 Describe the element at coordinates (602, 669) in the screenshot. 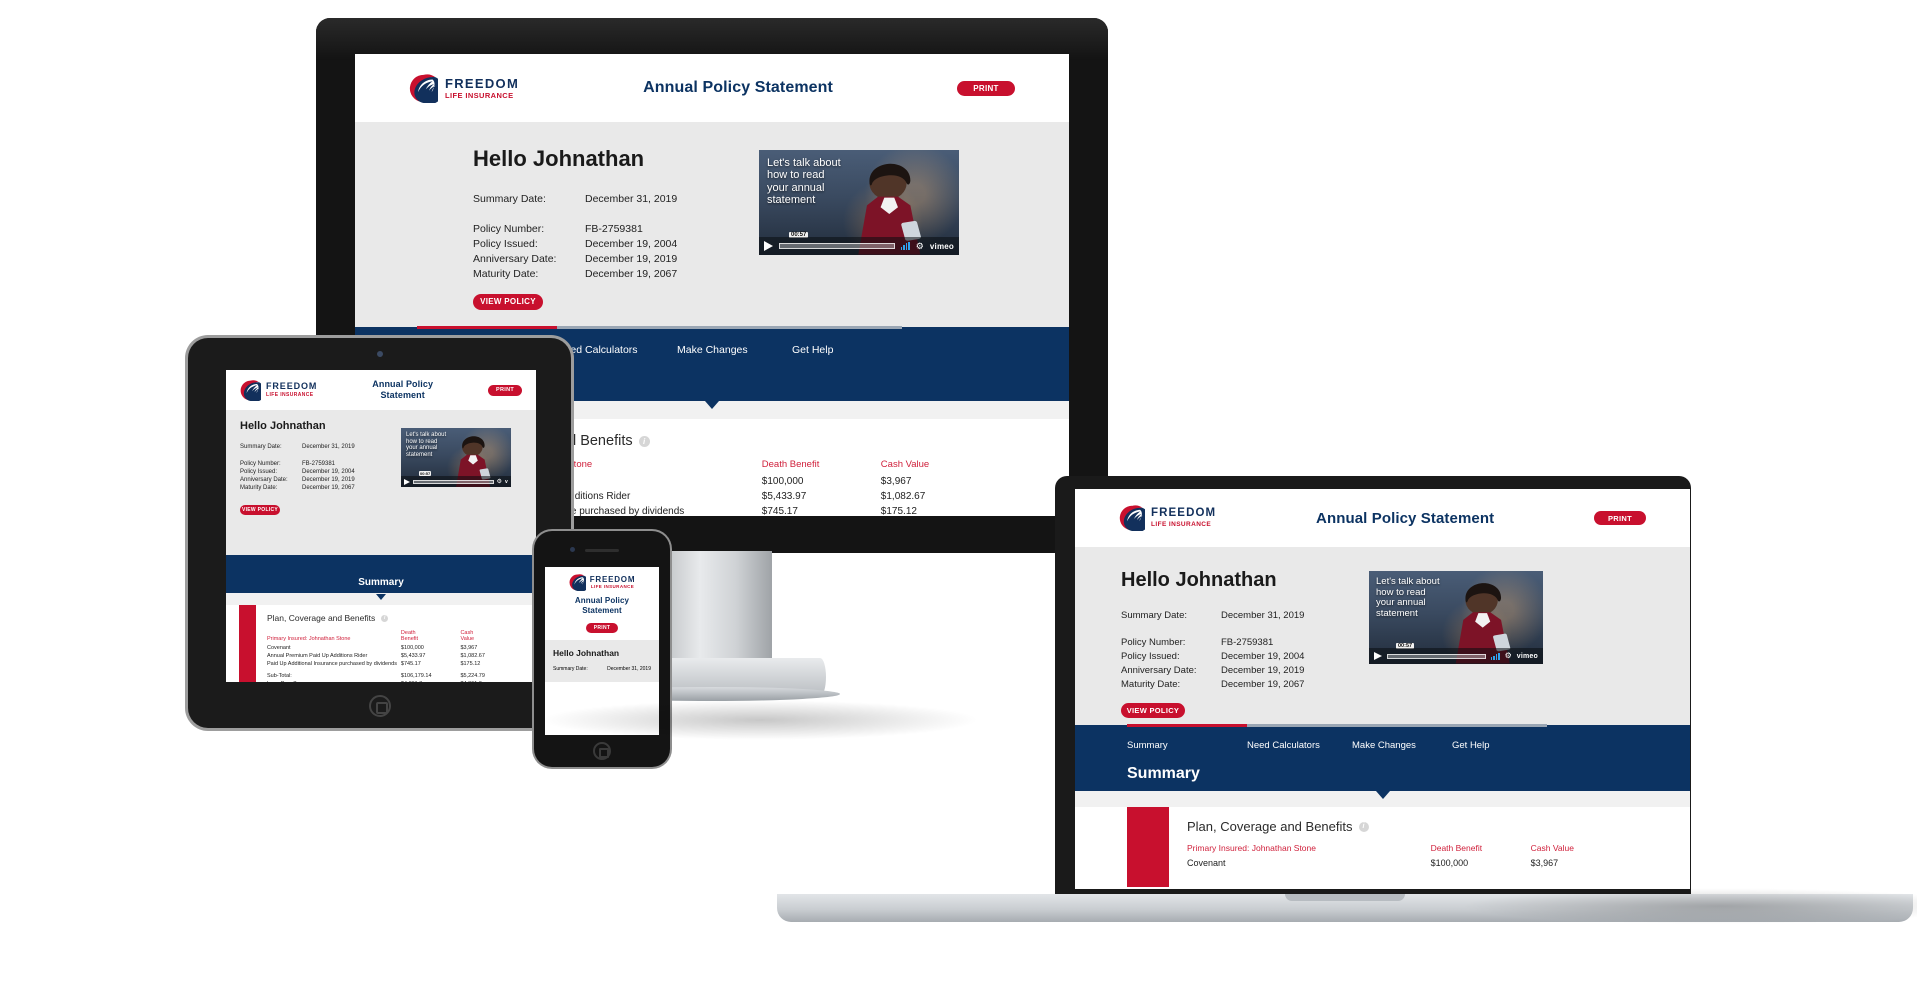

I see `summary-date-row: Summary Date: December 31, 2019` at that location.